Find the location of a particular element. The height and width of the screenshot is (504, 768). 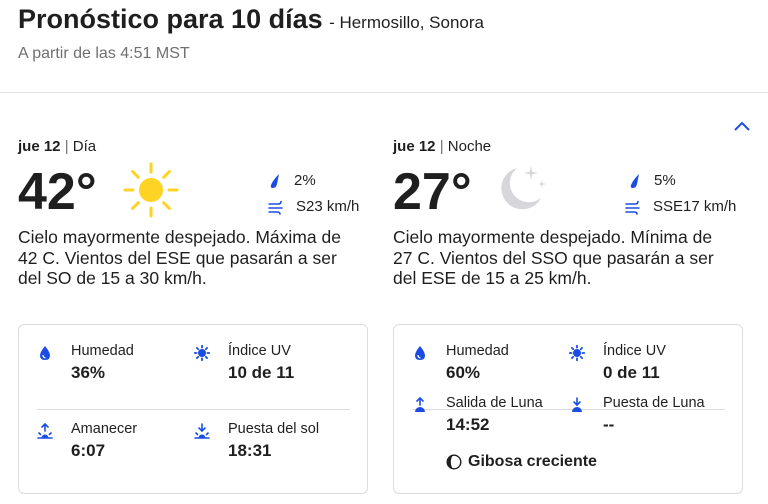

moonrise-value: 14:52 is located at coordinates (468, 424).